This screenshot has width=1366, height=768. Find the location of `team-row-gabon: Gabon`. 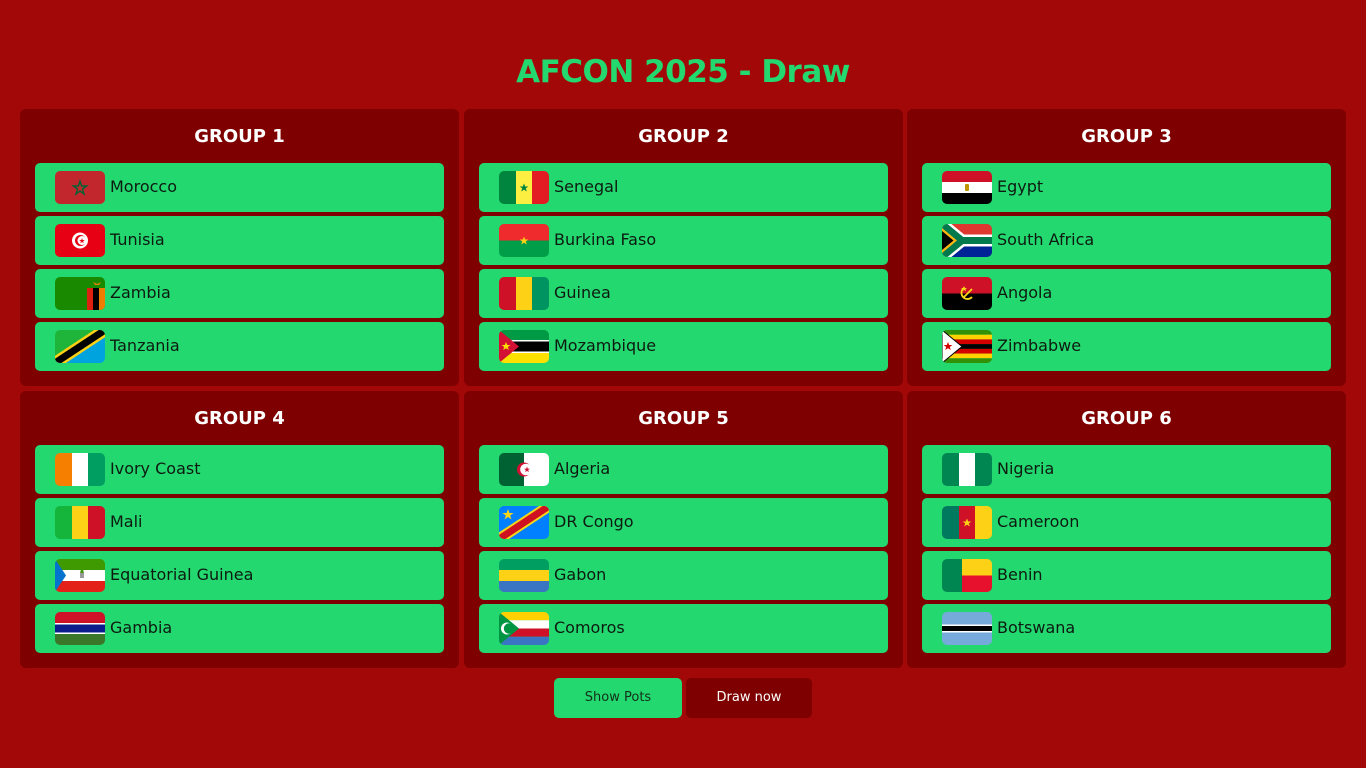

team-row-gabon: Gabon is located at coordinates (683, 575).